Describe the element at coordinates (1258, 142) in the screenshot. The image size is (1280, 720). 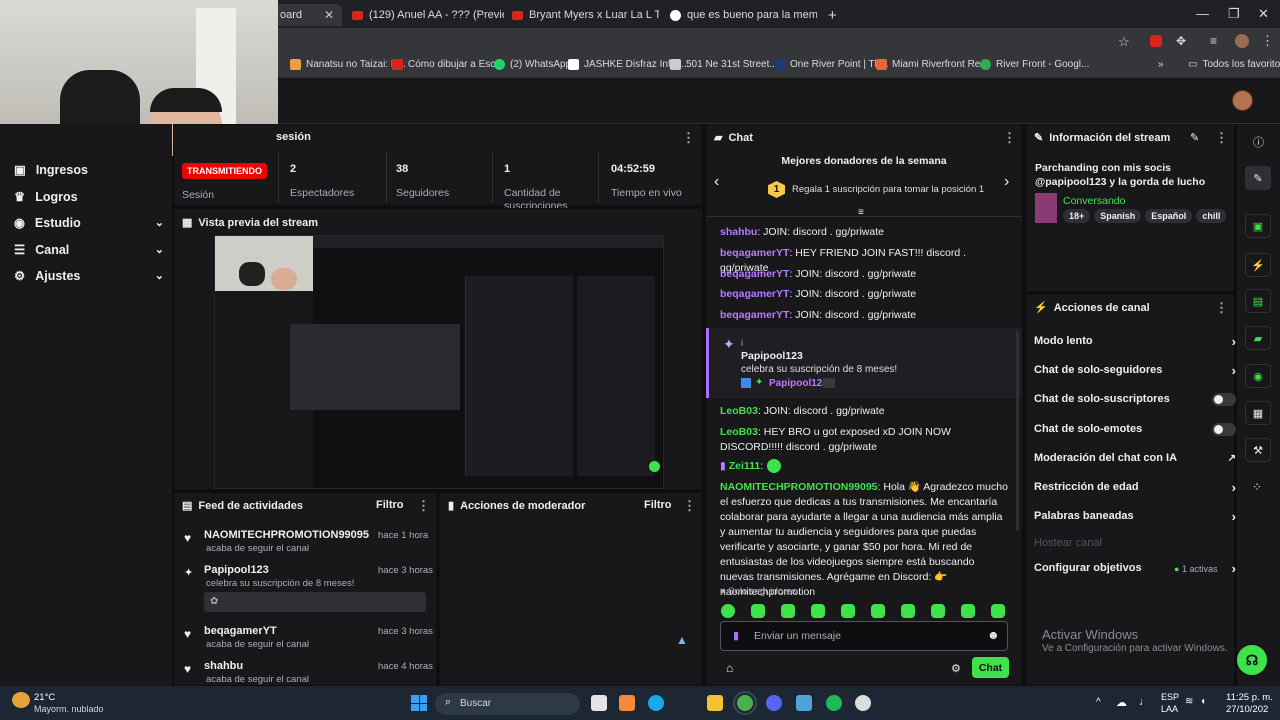
I see `info-icon: ⓘ` at that location.